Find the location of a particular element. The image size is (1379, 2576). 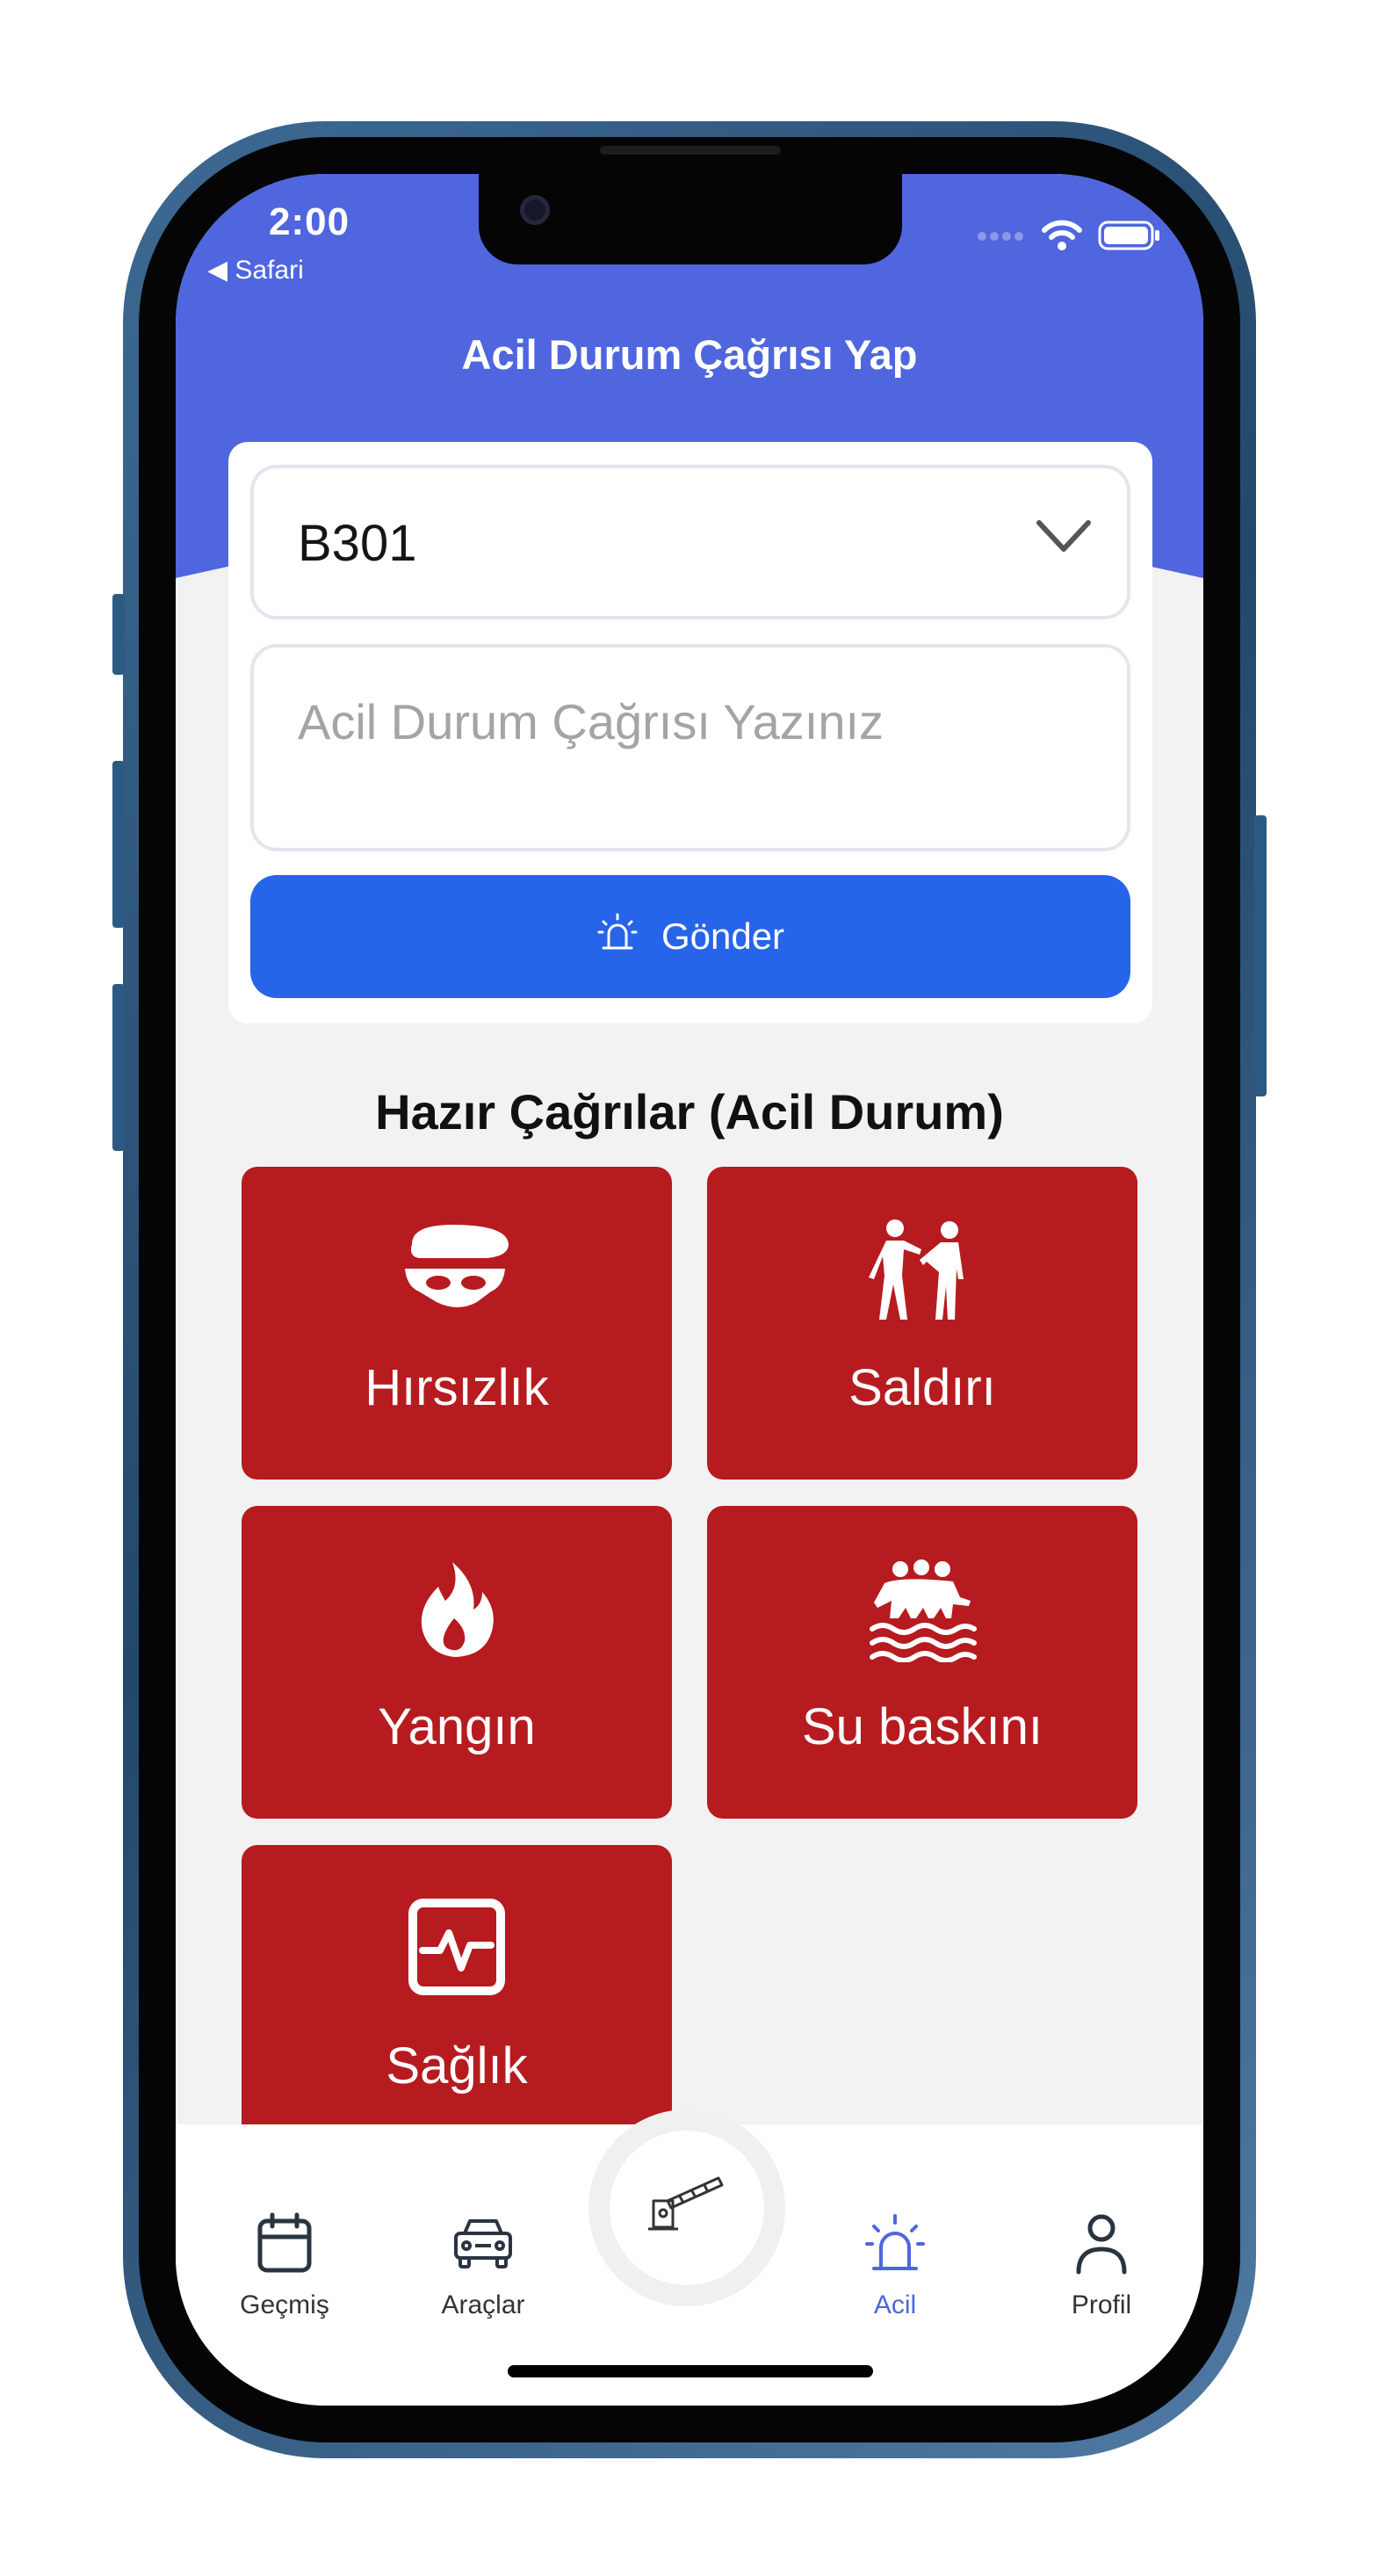

nav-label: Acil is located at coordinates (895, 2304).